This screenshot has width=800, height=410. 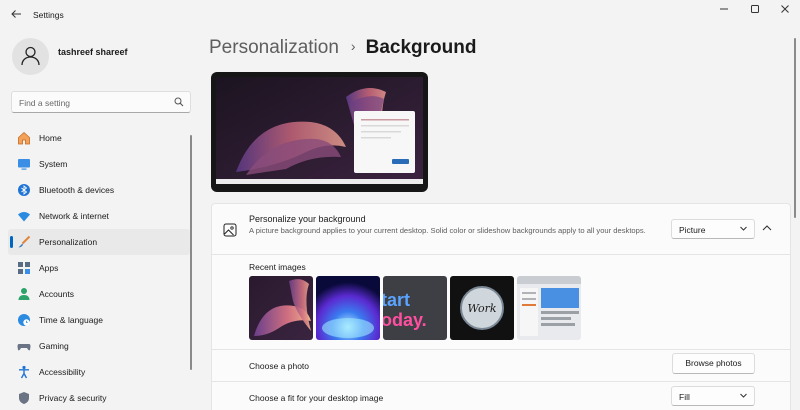 What do you see at coordinates (77, 190) in the screenshot?
I see `sidebar-item-label: Bluetooth & devices` at bounding box center [77, 190].